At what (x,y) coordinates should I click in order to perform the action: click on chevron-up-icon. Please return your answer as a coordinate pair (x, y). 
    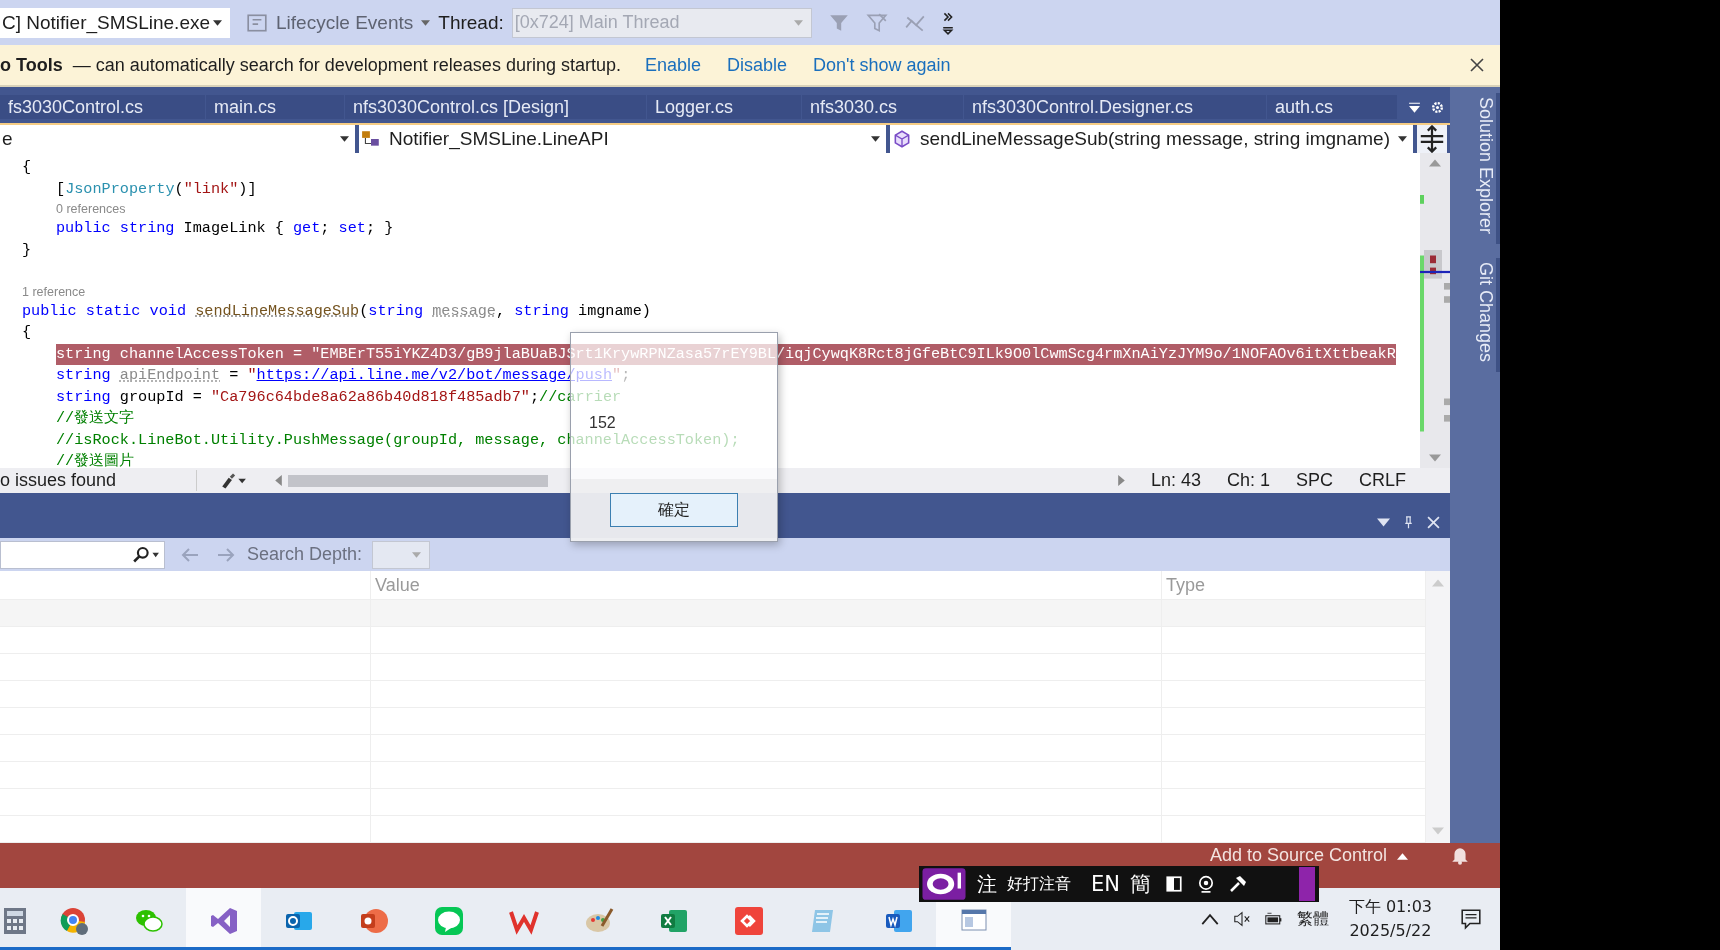
    Looking at the image, I should click on (1209, 919).